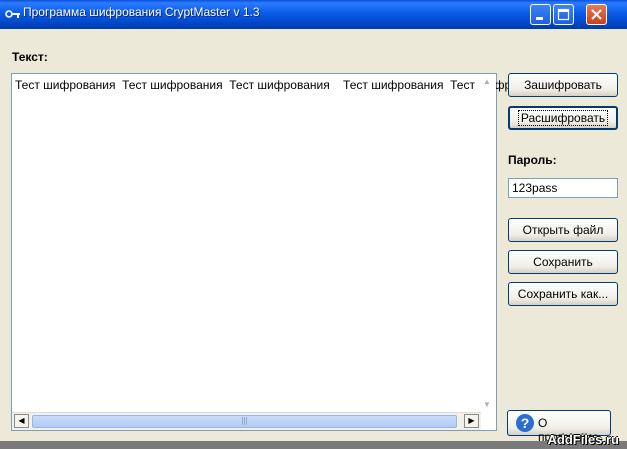 The image size is (627, 449). What do you see at coordinates (471, 421) in the screenshot?
I see `scroll-right-icon: ▶` at bounding box center [471, 421].